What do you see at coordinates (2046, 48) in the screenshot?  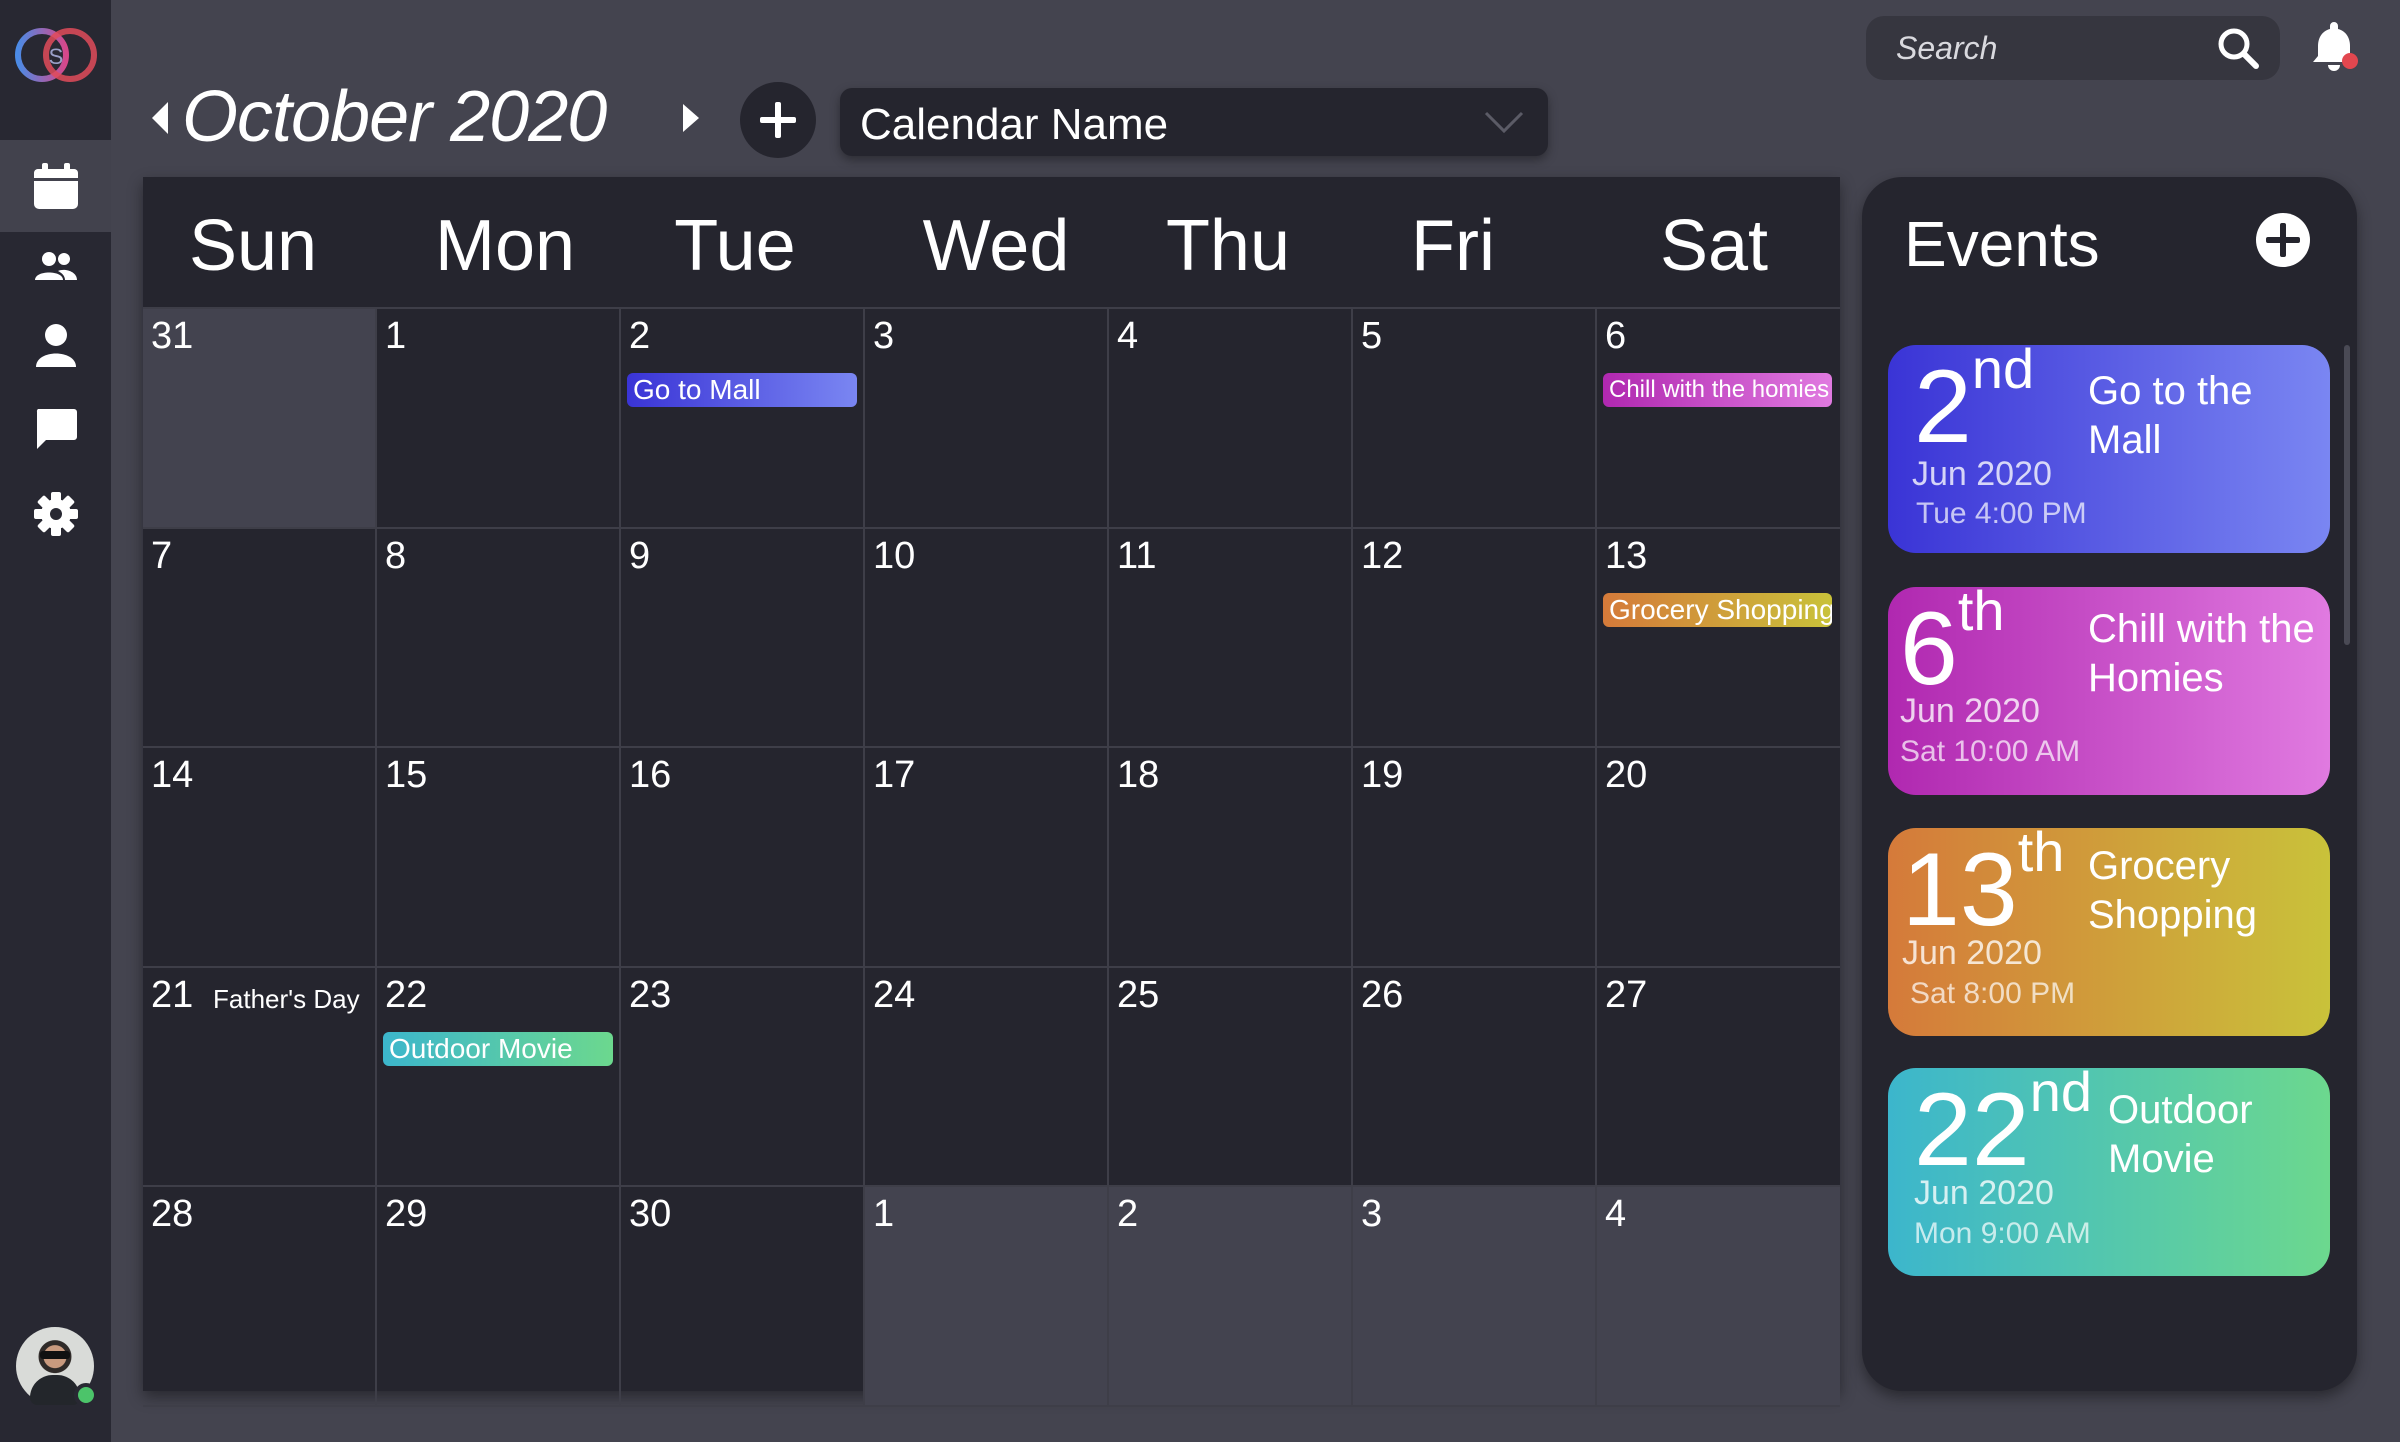 I see `search-input` at bounding box center [2046, 48].